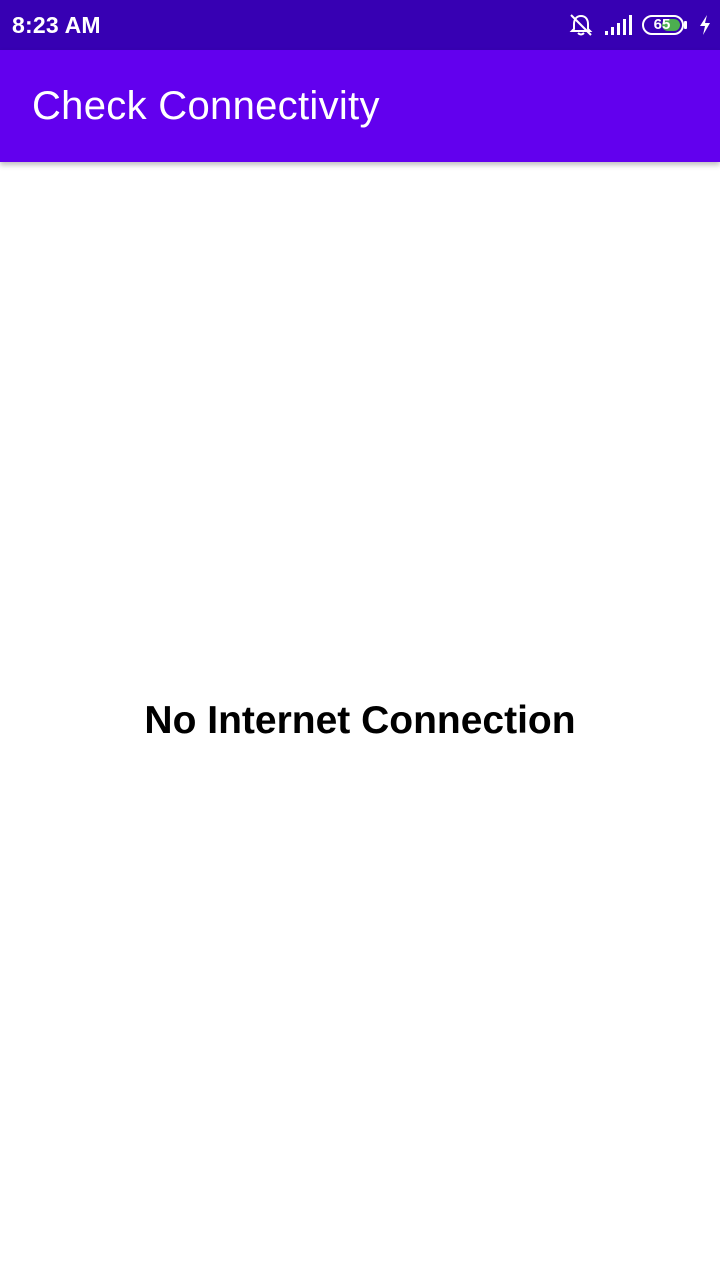  Describe the element at coordinates (705, 25) in the screenshot. I see `charging-icon` at that location.